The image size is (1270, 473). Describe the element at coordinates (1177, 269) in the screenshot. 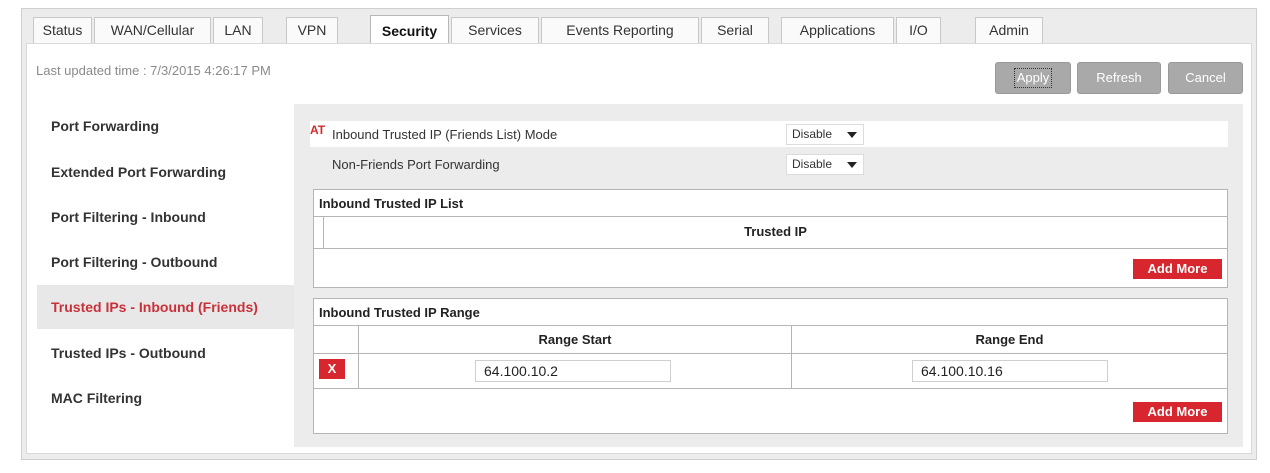

I see `add-trusted-ip-button: Add More` at that location.